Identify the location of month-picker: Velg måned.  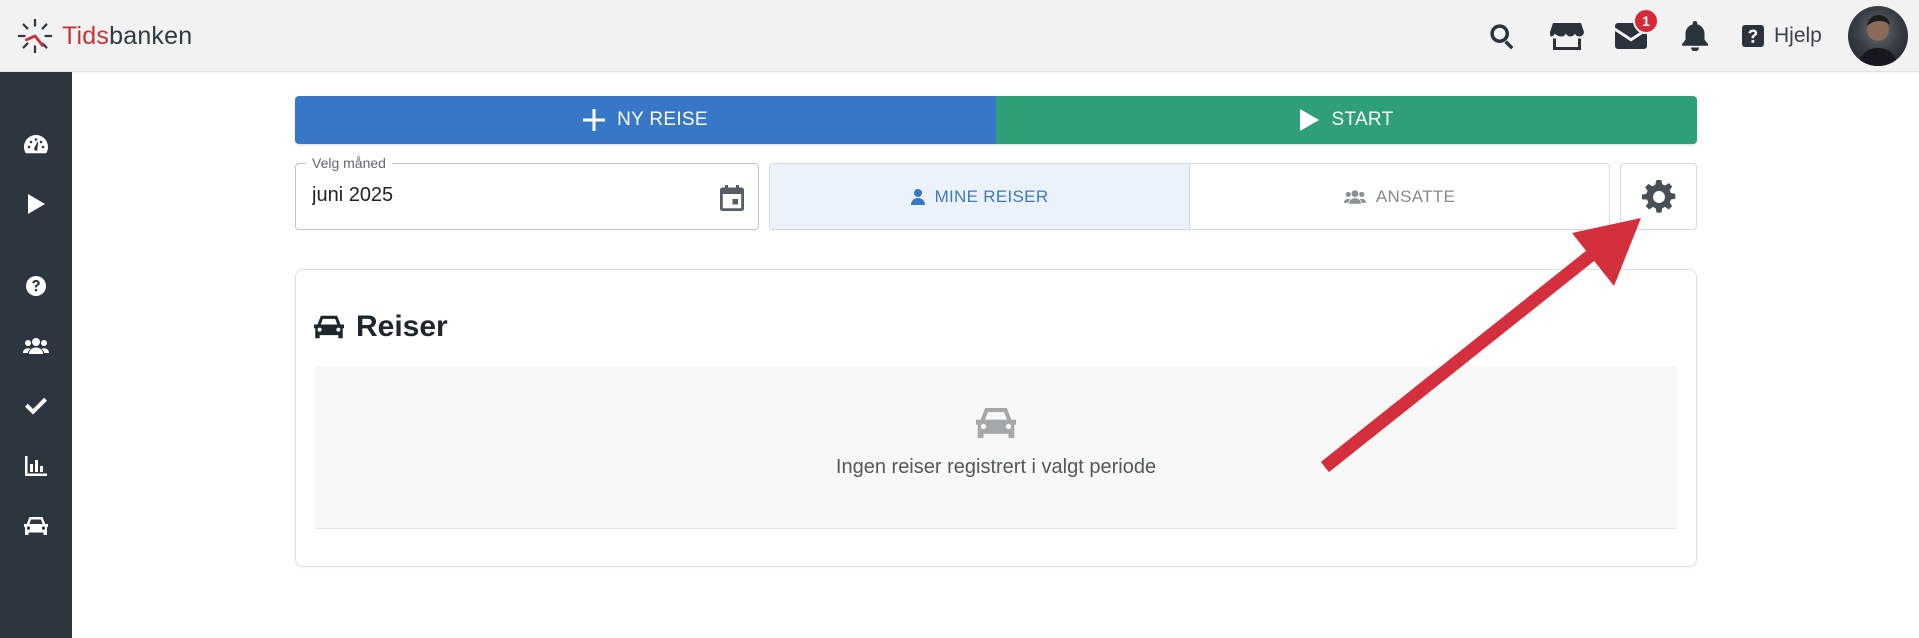
(527, 192).